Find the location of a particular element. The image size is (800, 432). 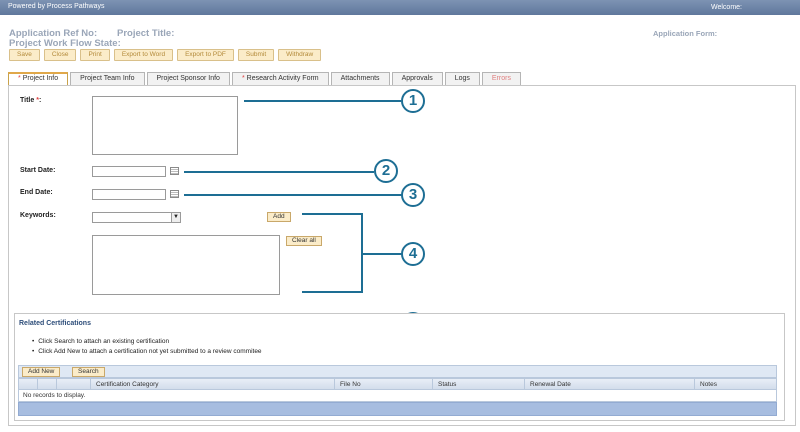

print-button: Print is located at coordinates (95, 55).